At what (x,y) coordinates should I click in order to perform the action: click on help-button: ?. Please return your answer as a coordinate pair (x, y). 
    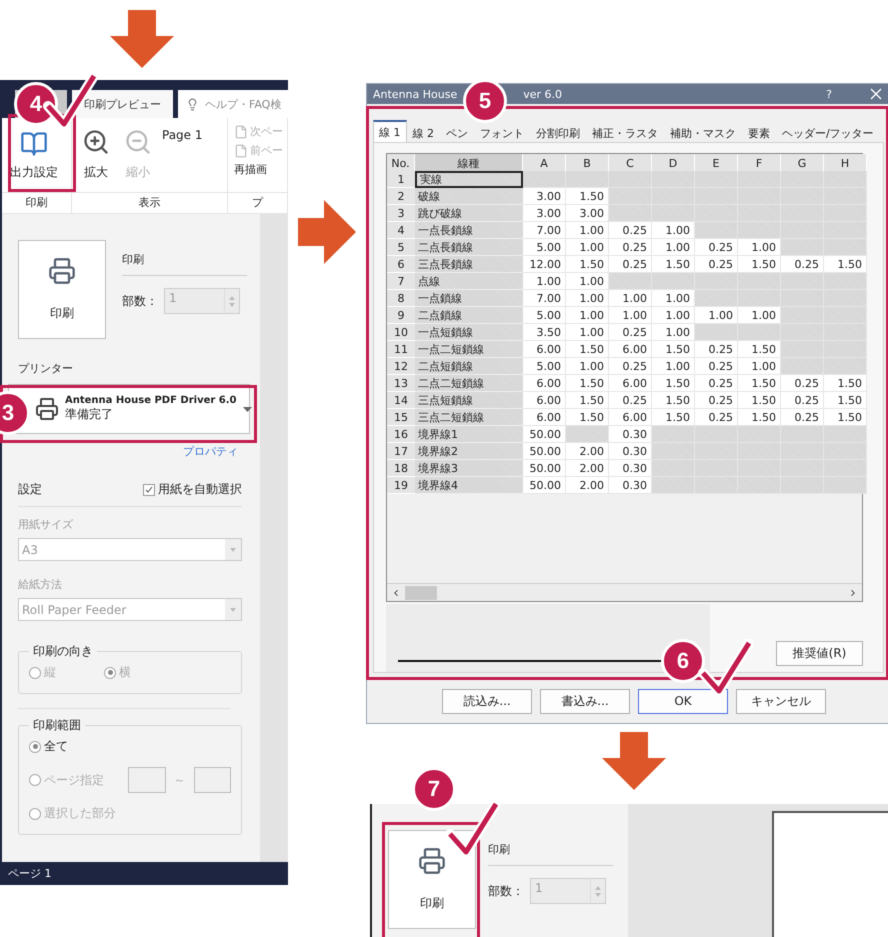
    Looking at the image, I should click on (829, 94).